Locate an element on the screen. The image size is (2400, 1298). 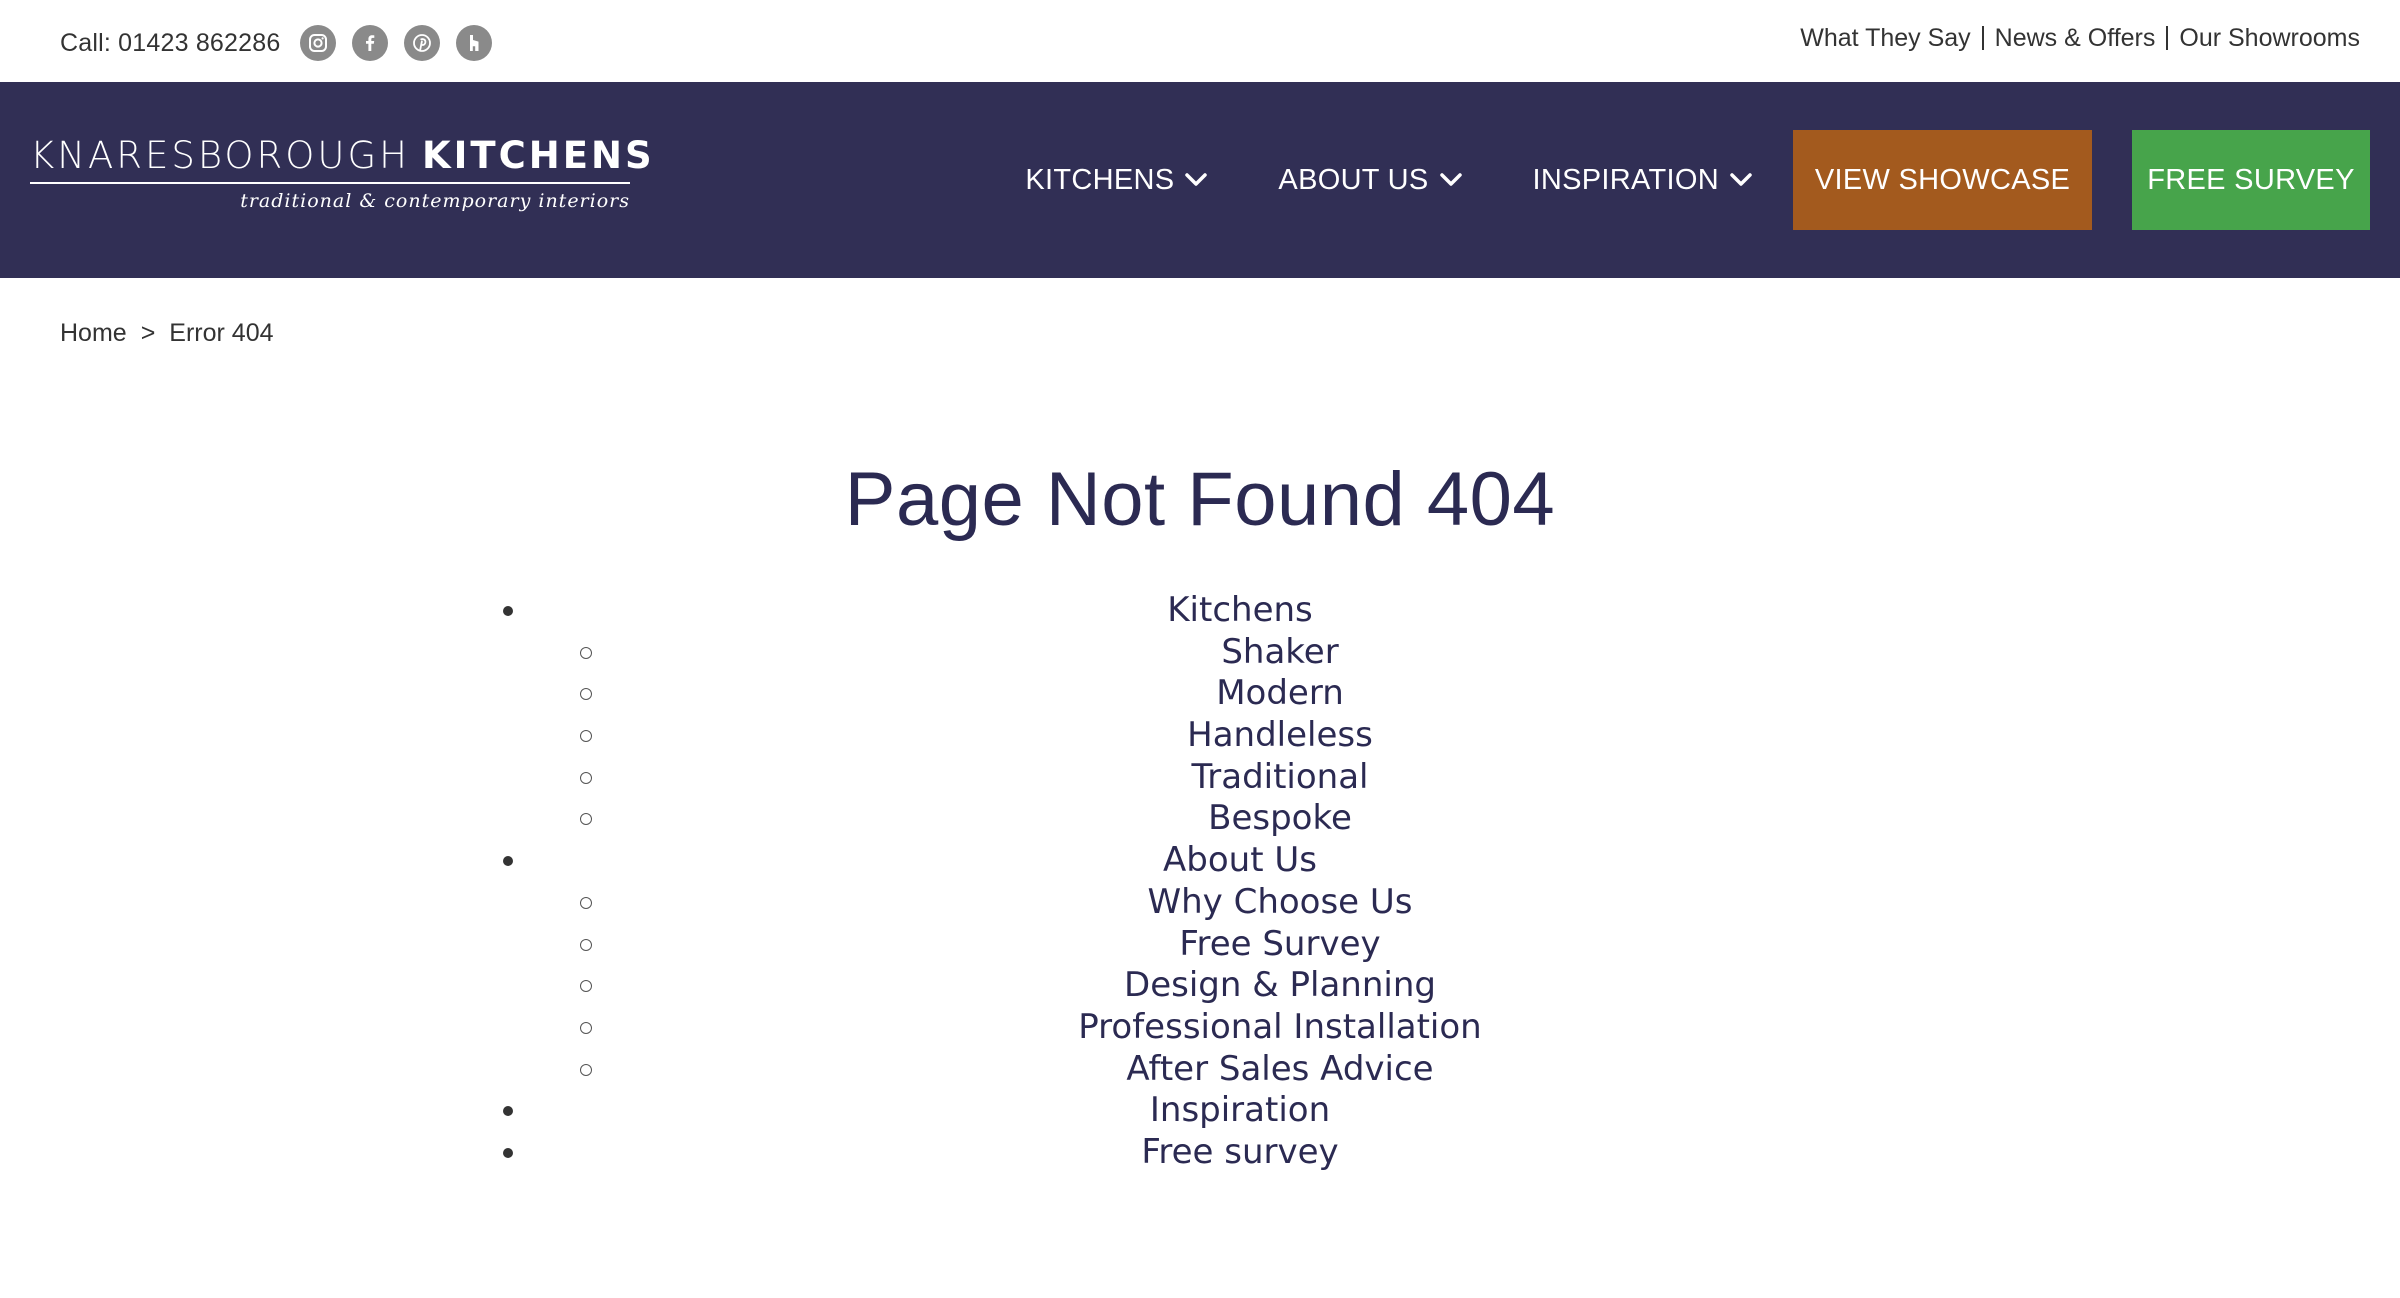
breadcrumb-current: Error 404 is located at coordinates (221, 332).